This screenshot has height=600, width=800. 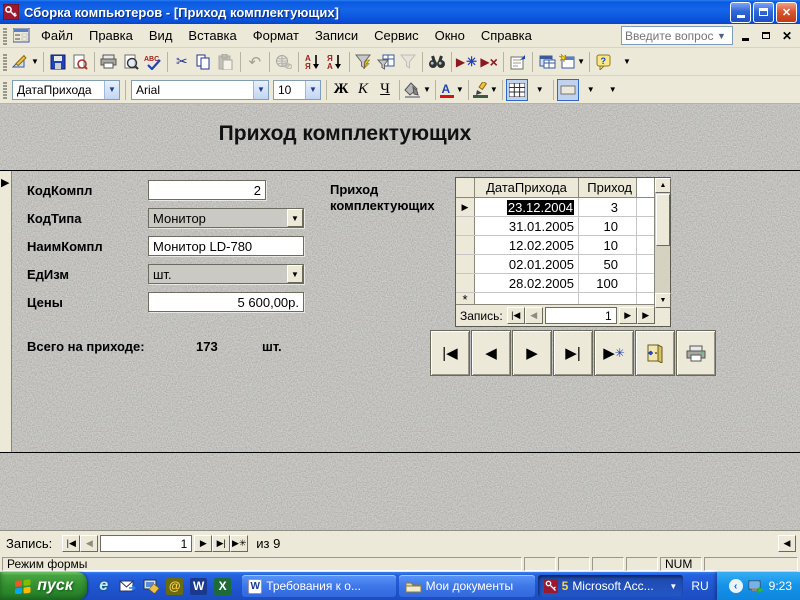 What do you see at coordinates (756, 586) in the screenshot?
I see `tray-device-icon` at bounding box center [756, 586].